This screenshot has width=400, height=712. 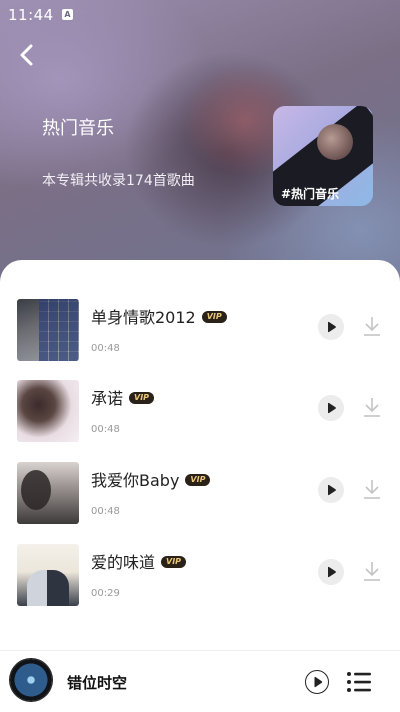 I want to click on song-title-line: 爱的味道 VIP, so click(x=139, y=561).